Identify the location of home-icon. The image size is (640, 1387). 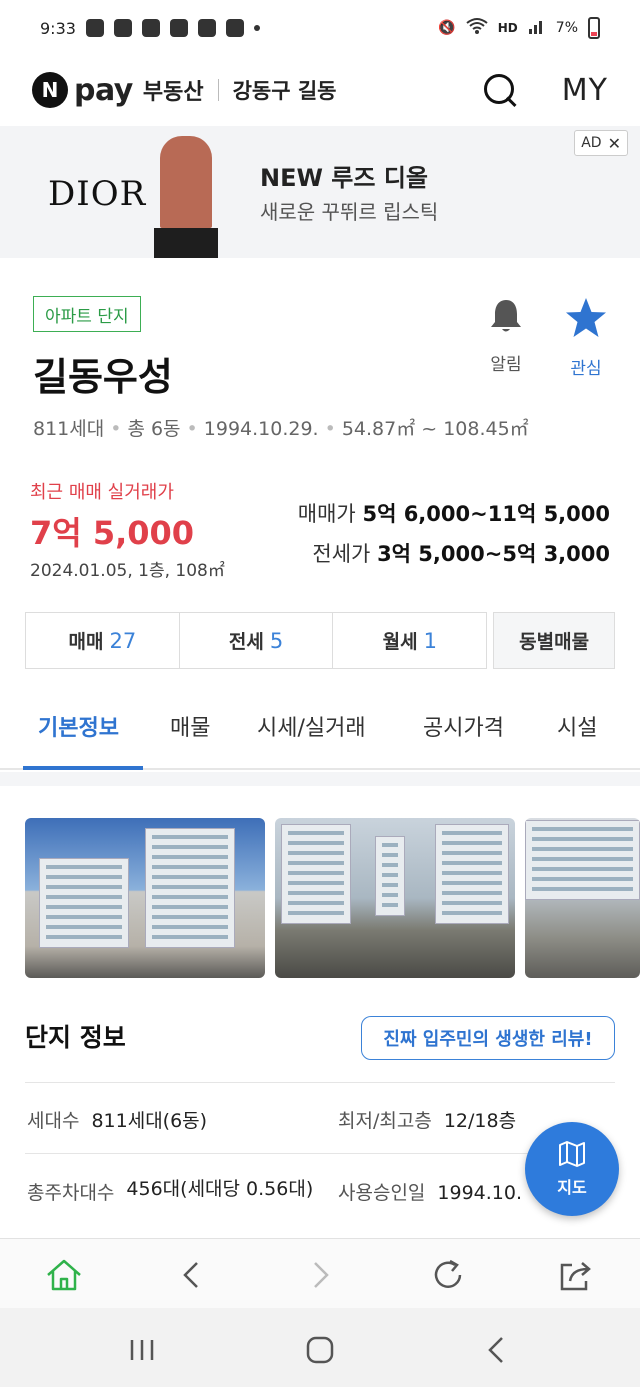
(64, 1275).